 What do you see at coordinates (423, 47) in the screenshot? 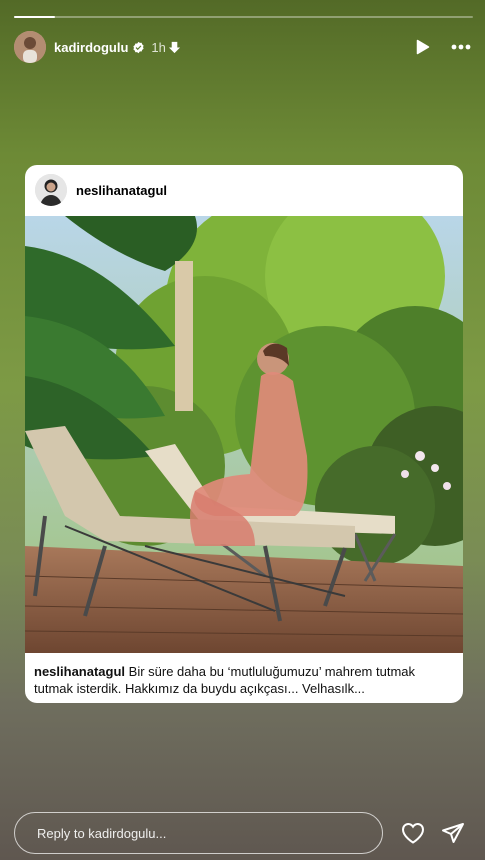
I see `play-icon` at bounding box center [423, 47].